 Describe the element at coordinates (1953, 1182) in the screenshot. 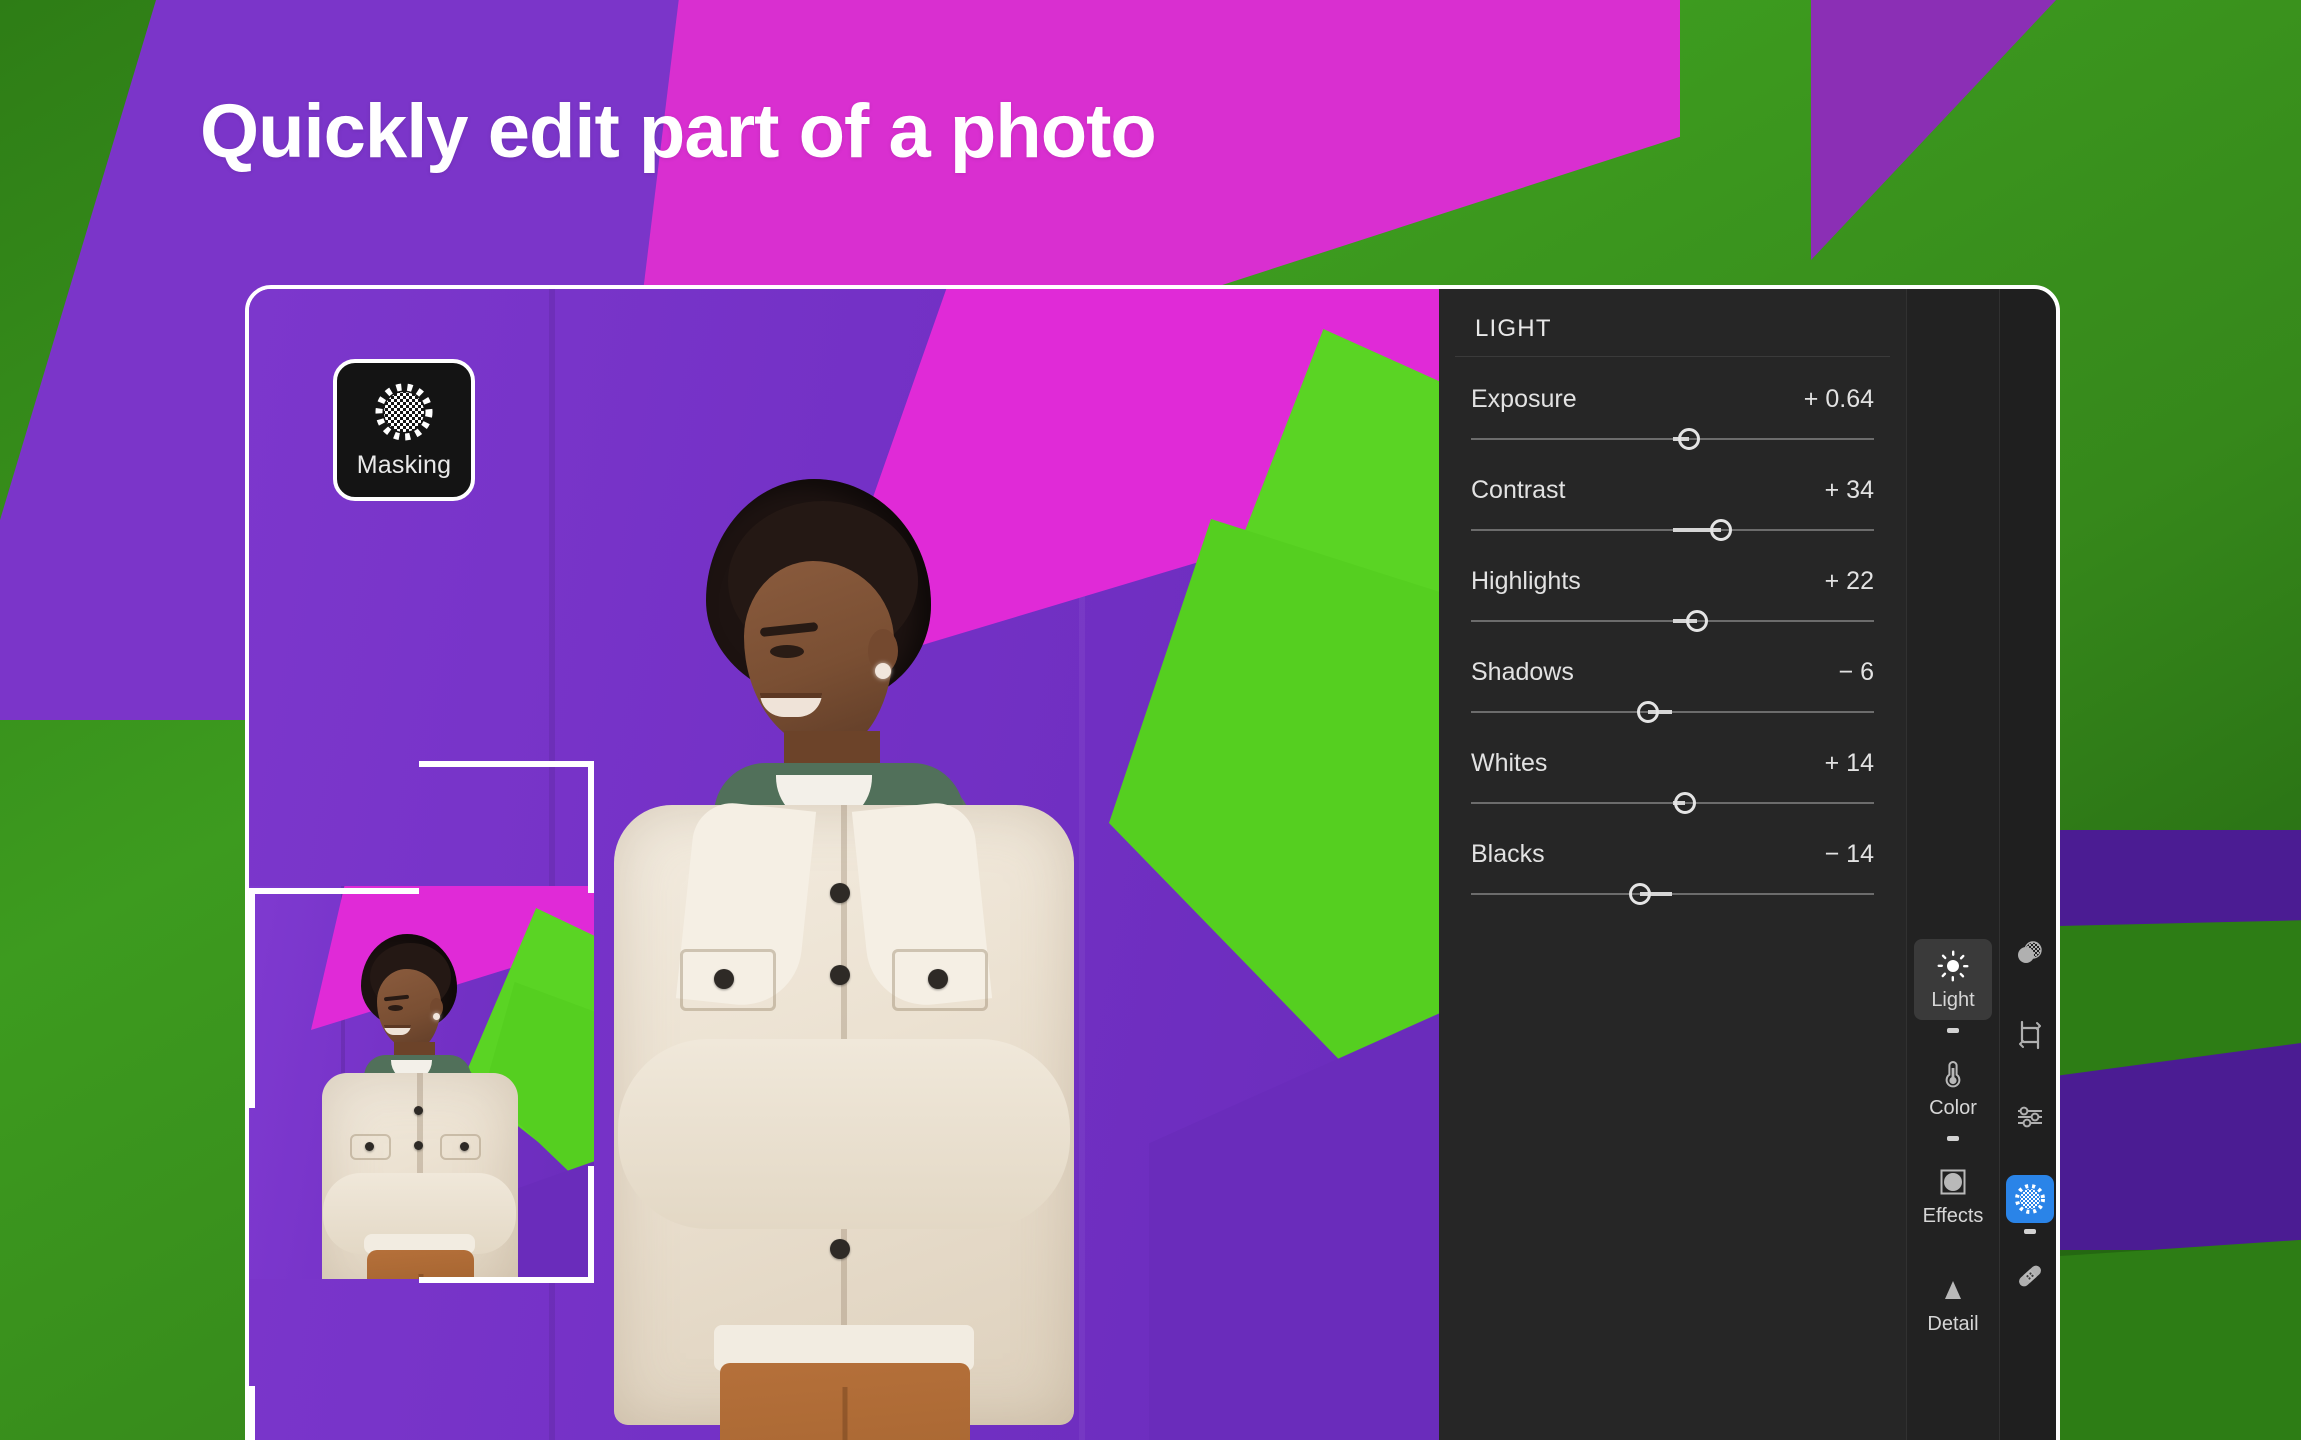

I see `vignette-icon` at that location.